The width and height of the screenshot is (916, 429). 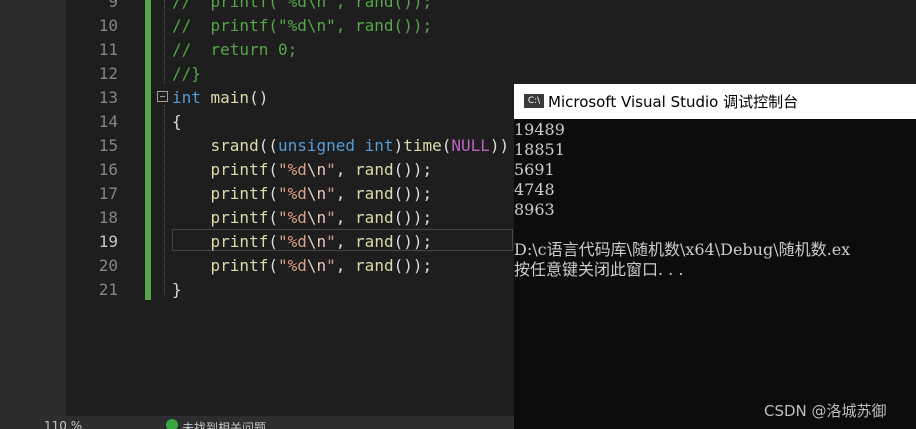 I want to click on line-code: // printf("%d\n", rand());, so click(x=302, y=7).